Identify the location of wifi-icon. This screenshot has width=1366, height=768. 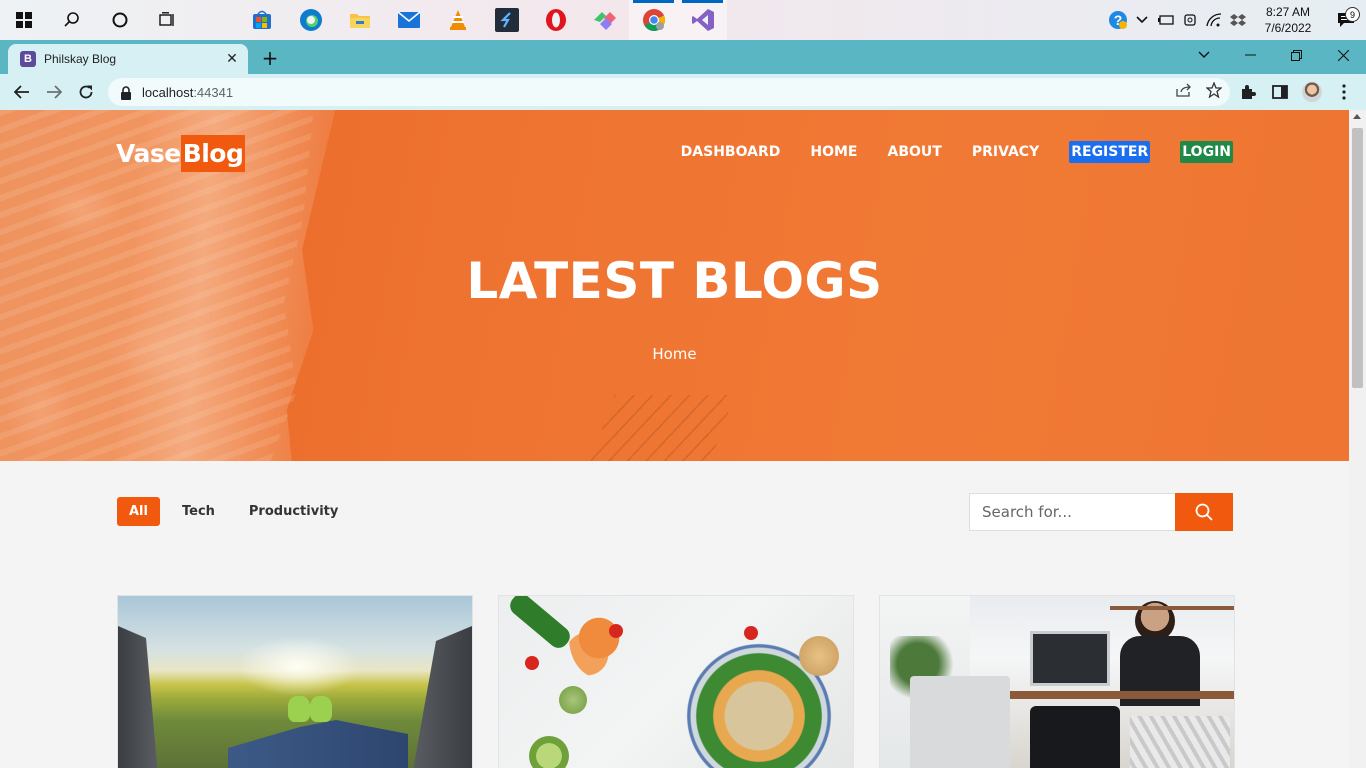
(1214, 20).